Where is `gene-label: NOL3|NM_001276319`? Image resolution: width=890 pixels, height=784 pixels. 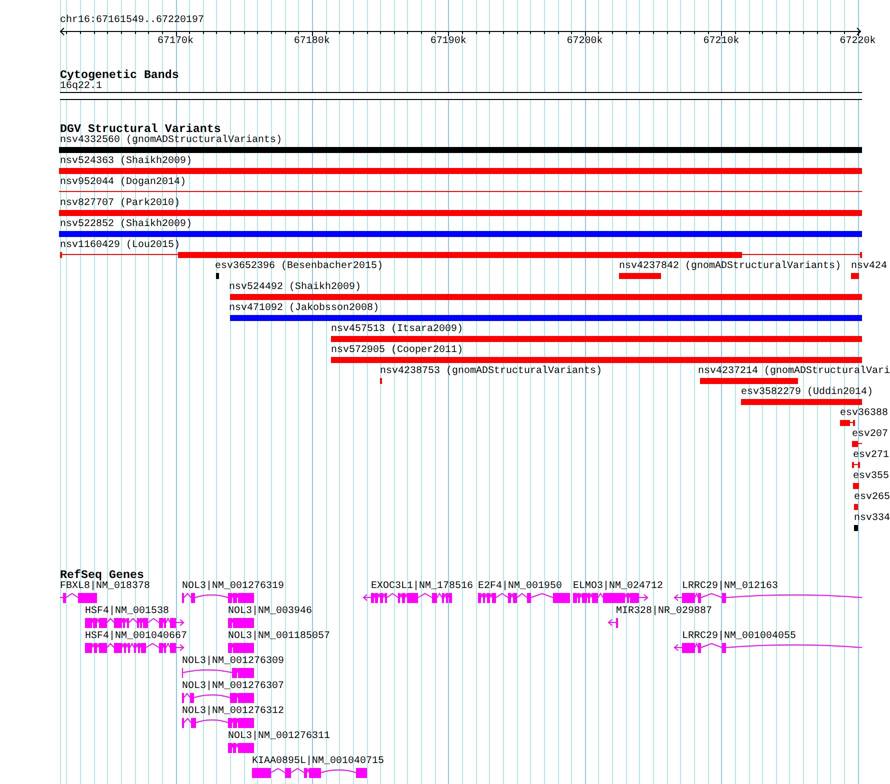 gene-label: NOL3|NM_001276319 is located at coordinates (233, 587).